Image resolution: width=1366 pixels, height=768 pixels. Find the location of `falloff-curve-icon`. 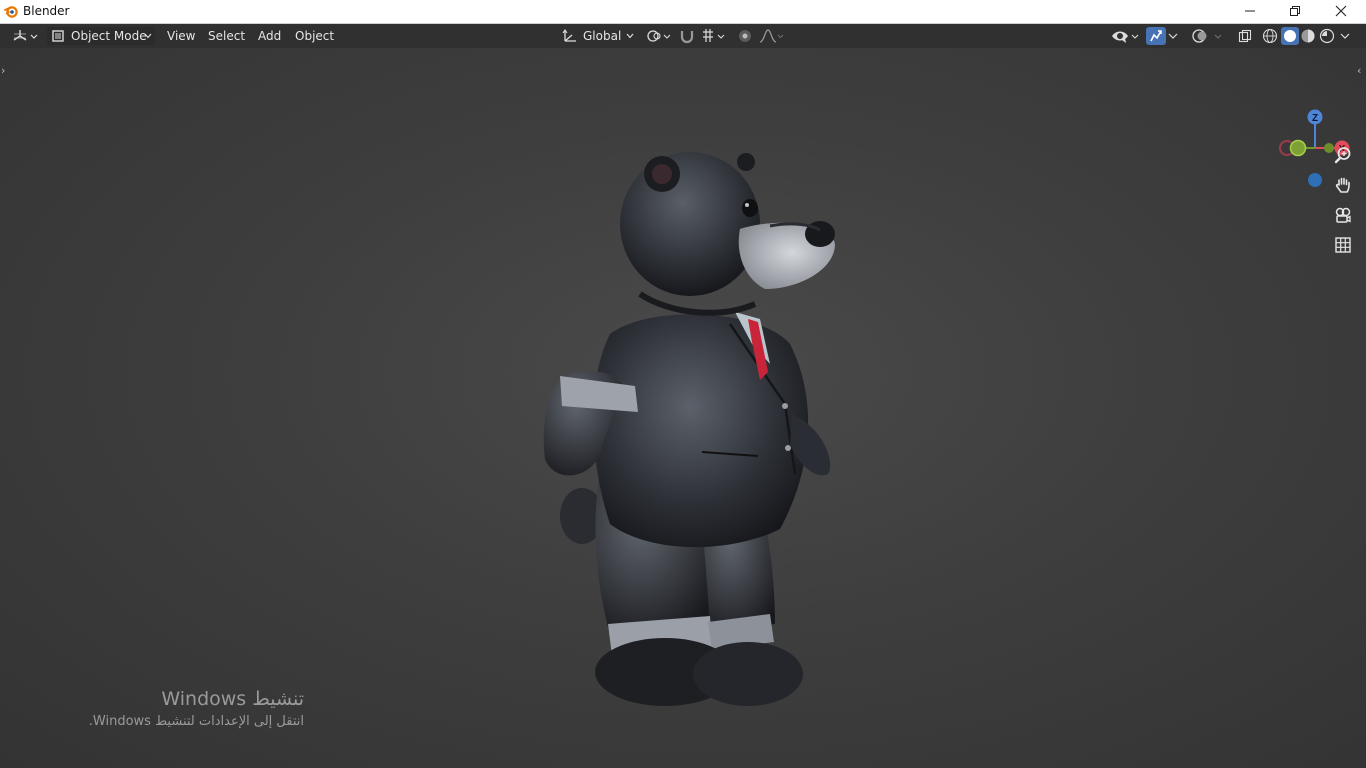

falloff-curve-icon is located at coordinates (771, 36).